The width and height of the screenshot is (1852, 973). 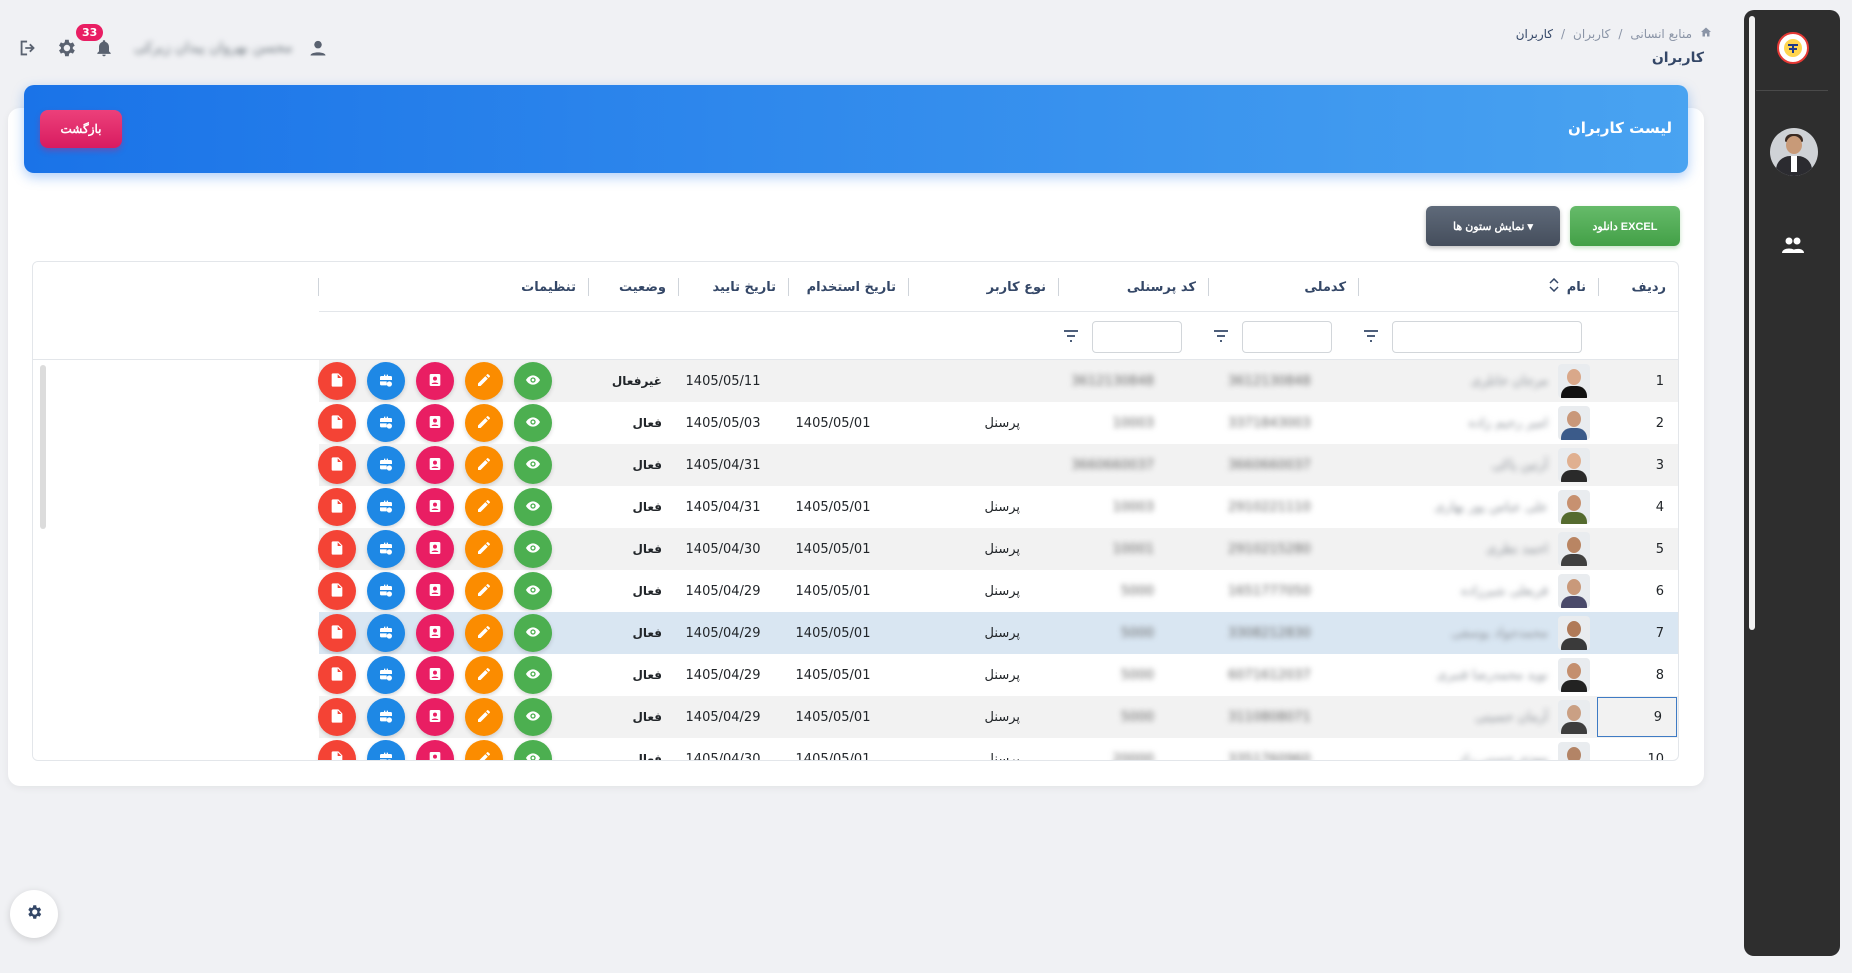 What do you see at coordinates (1637, 717) in the screenshot?
I see `row-index: 9` at bounding box center [1637, 717].